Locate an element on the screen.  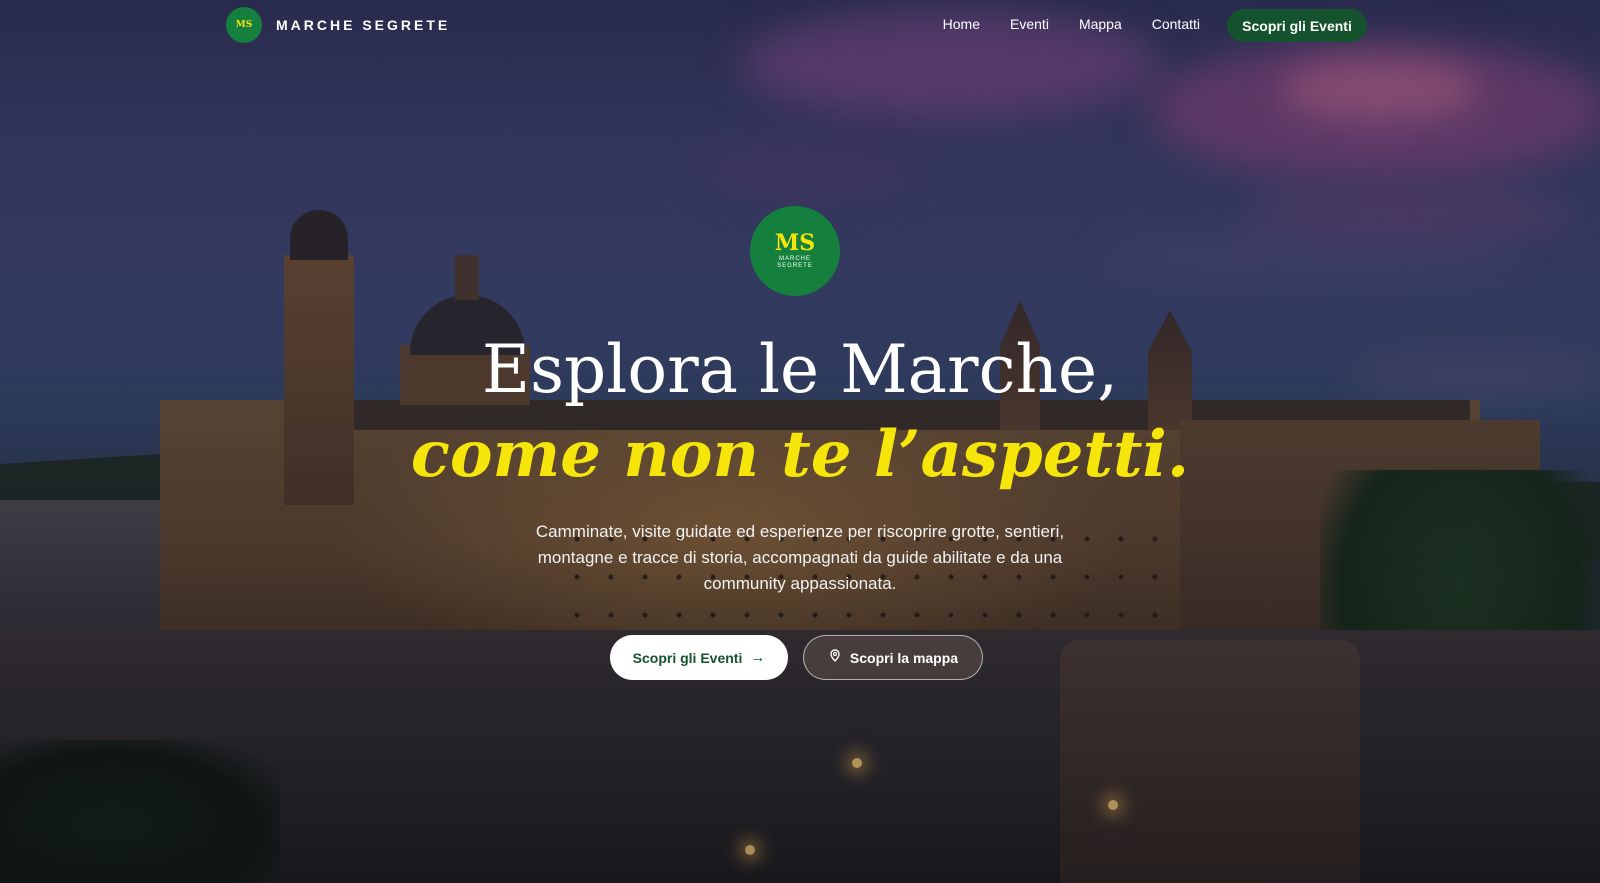
brand-logo: MS is located at coordinates (244, 25).